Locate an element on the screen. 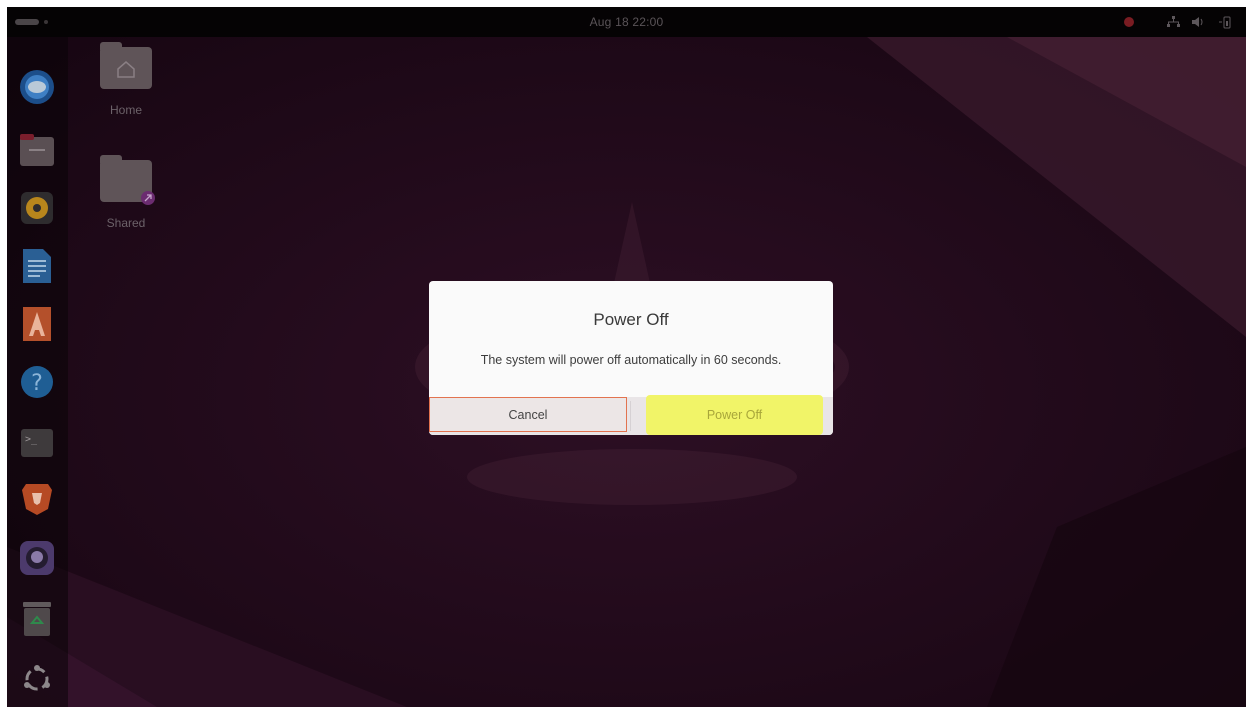  button-separator is located at coordinates (630, 416).